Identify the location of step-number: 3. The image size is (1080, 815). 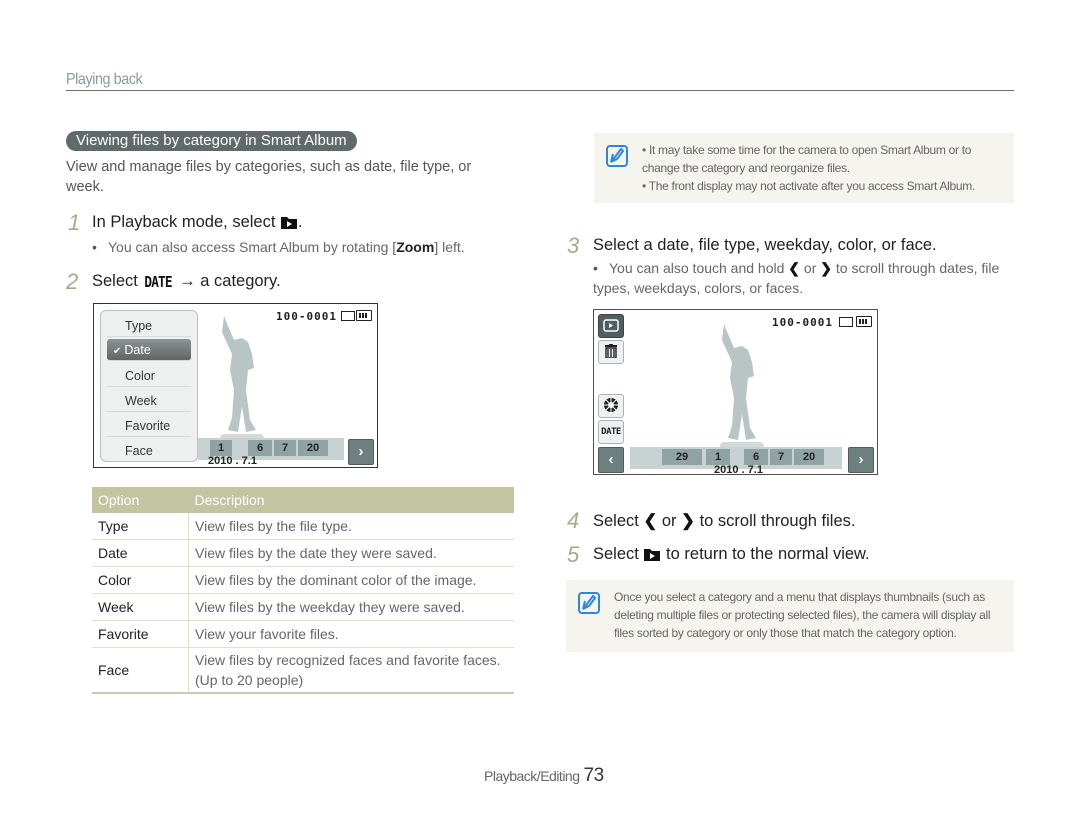
(573, 245).